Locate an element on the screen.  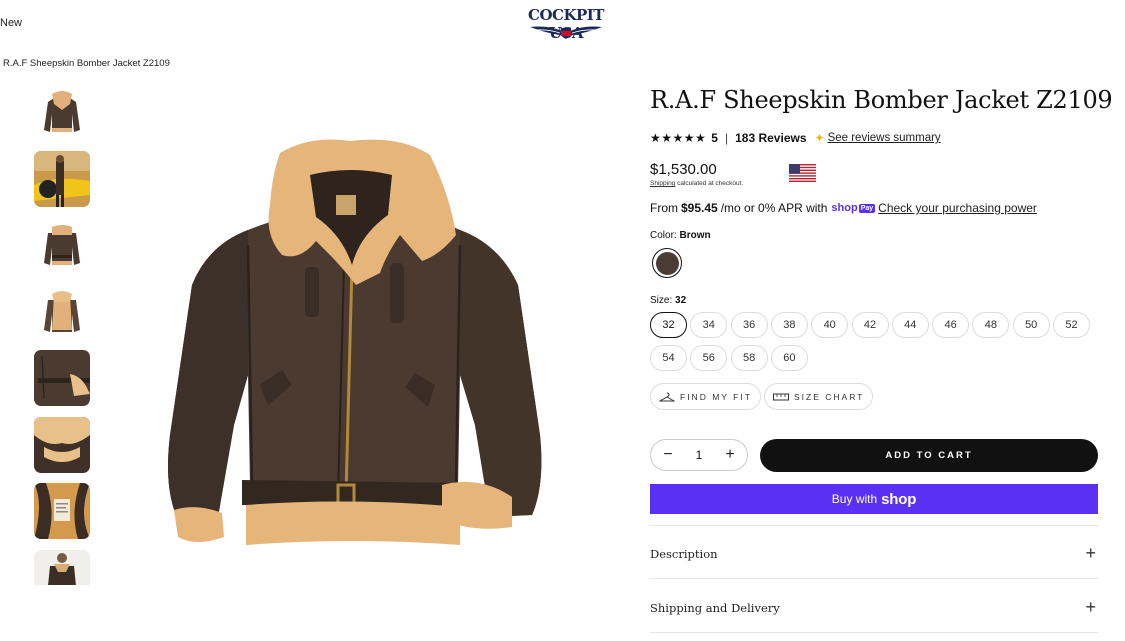
thumbnail-model is located at coordinates (62, 567).